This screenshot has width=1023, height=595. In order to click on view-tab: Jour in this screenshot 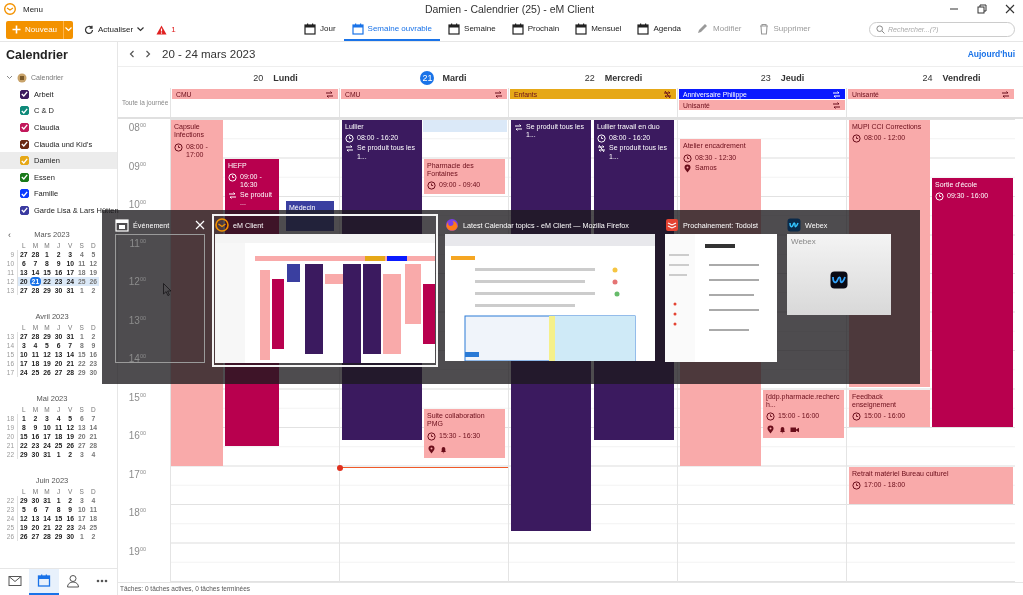, I will do `click(320, 29)`.